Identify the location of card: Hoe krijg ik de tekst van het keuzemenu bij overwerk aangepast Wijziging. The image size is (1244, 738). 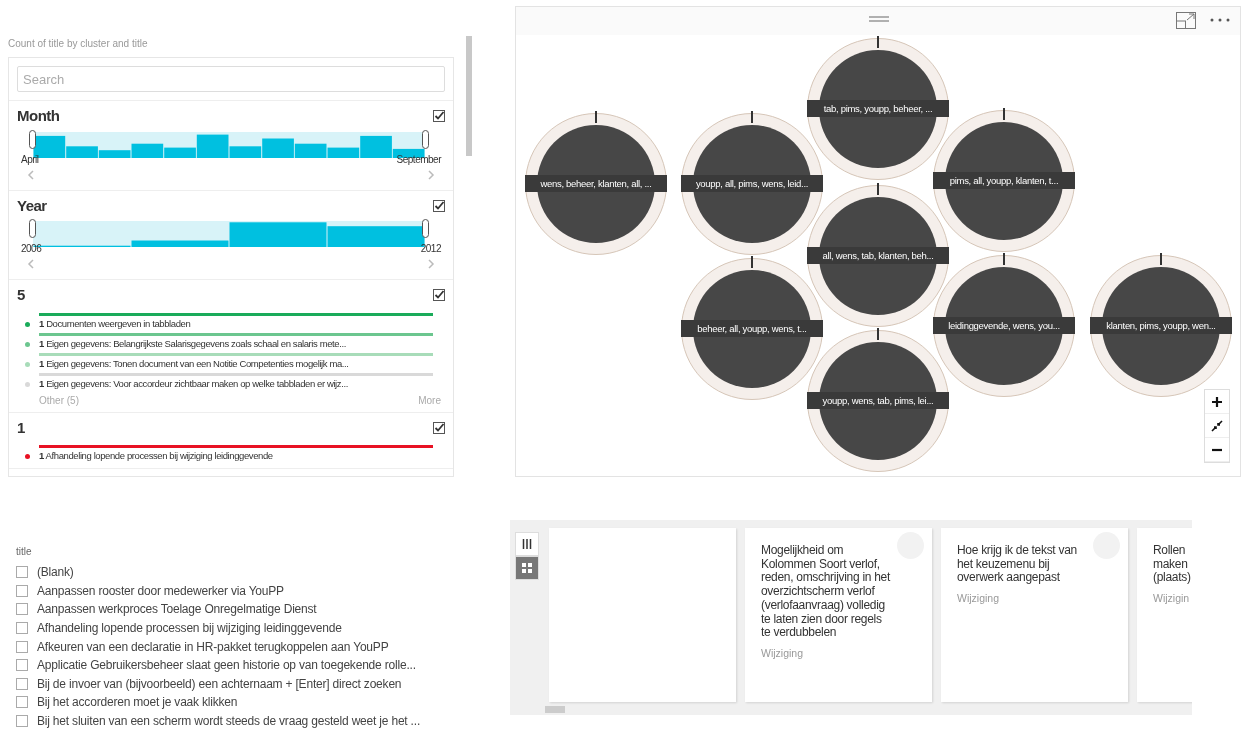
(1034, 615).